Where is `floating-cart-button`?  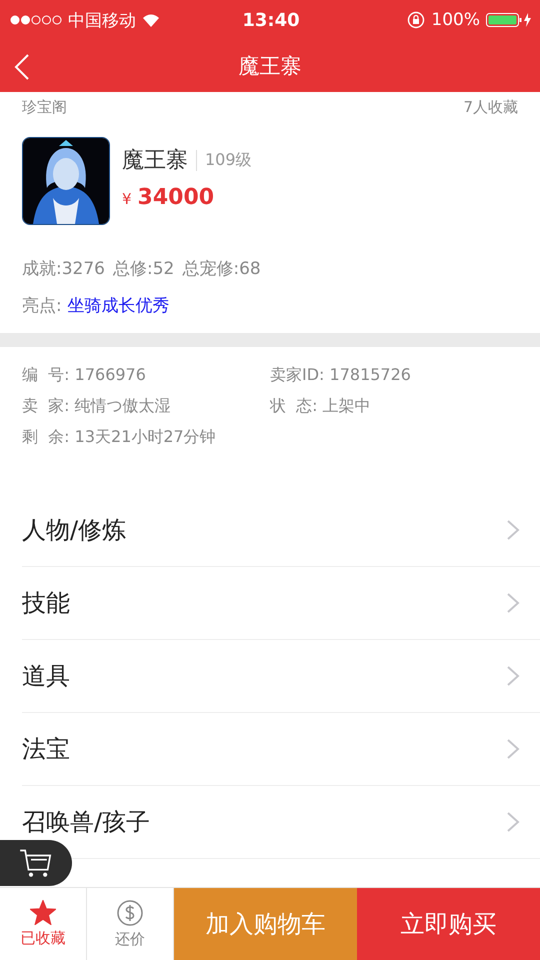
floating-cart-button is located at coordinates (36, 863).